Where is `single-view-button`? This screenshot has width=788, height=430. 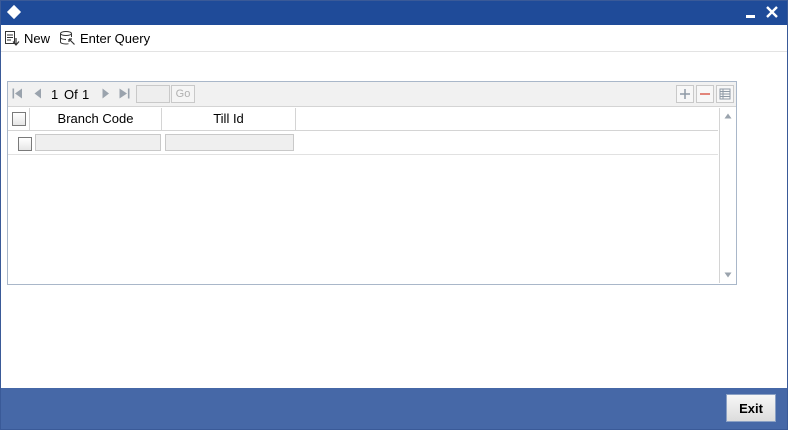
single-view-button is located at coordinates (725, 94).